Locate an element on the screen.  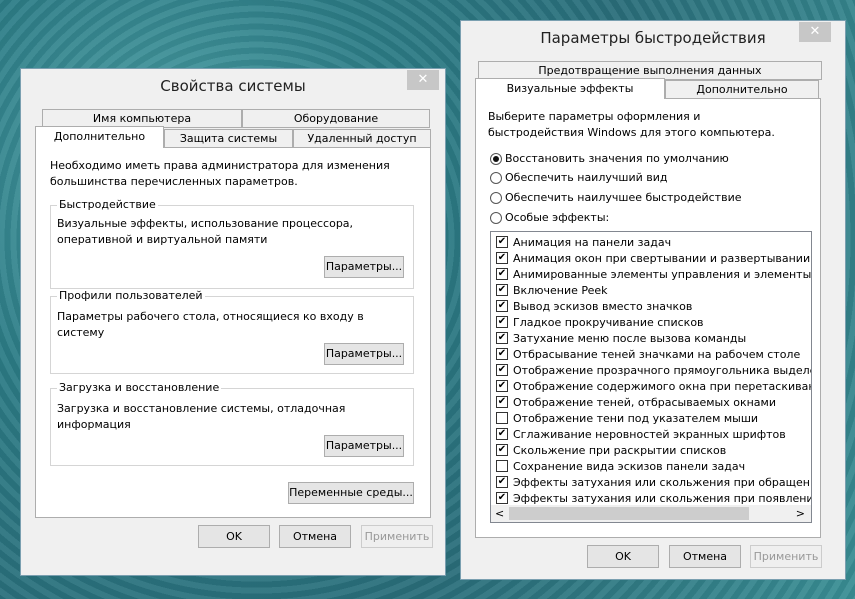
effect-label: Отображение тени под указателем мыши is located at coordinates (636, 418).